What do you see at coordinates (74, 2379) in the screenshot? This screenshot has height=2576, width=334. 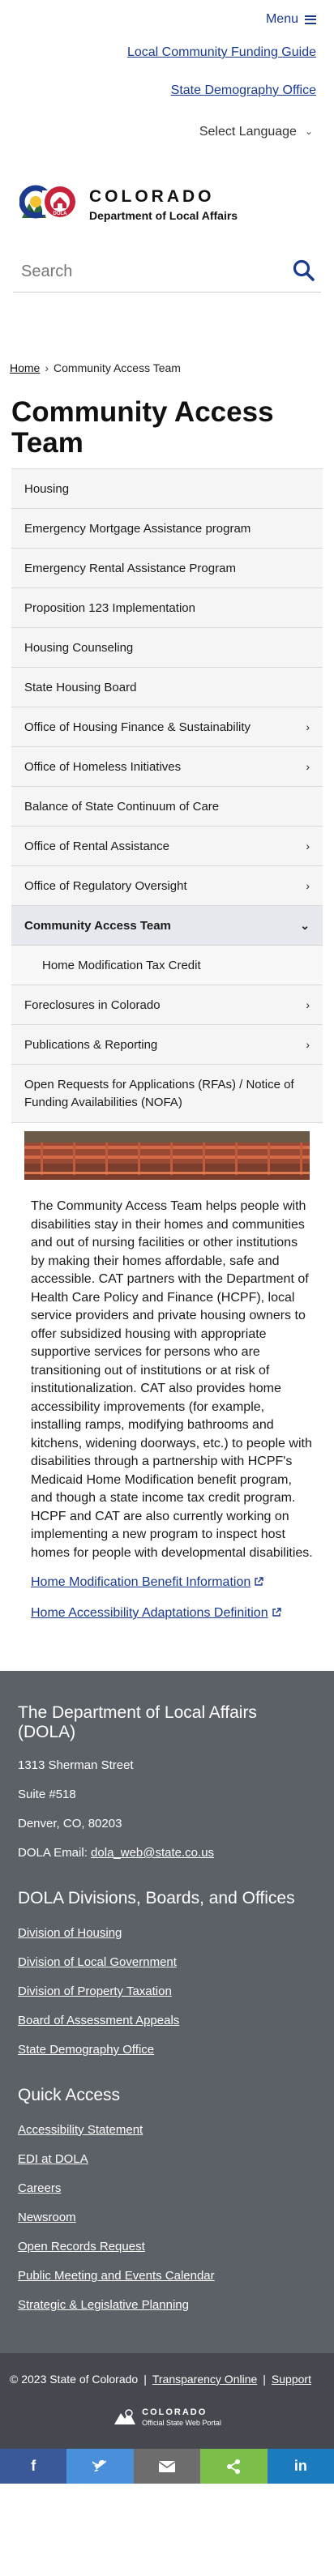 I see `copyright: © 2023 State of Colorado` at bounding box center [74, 2379].